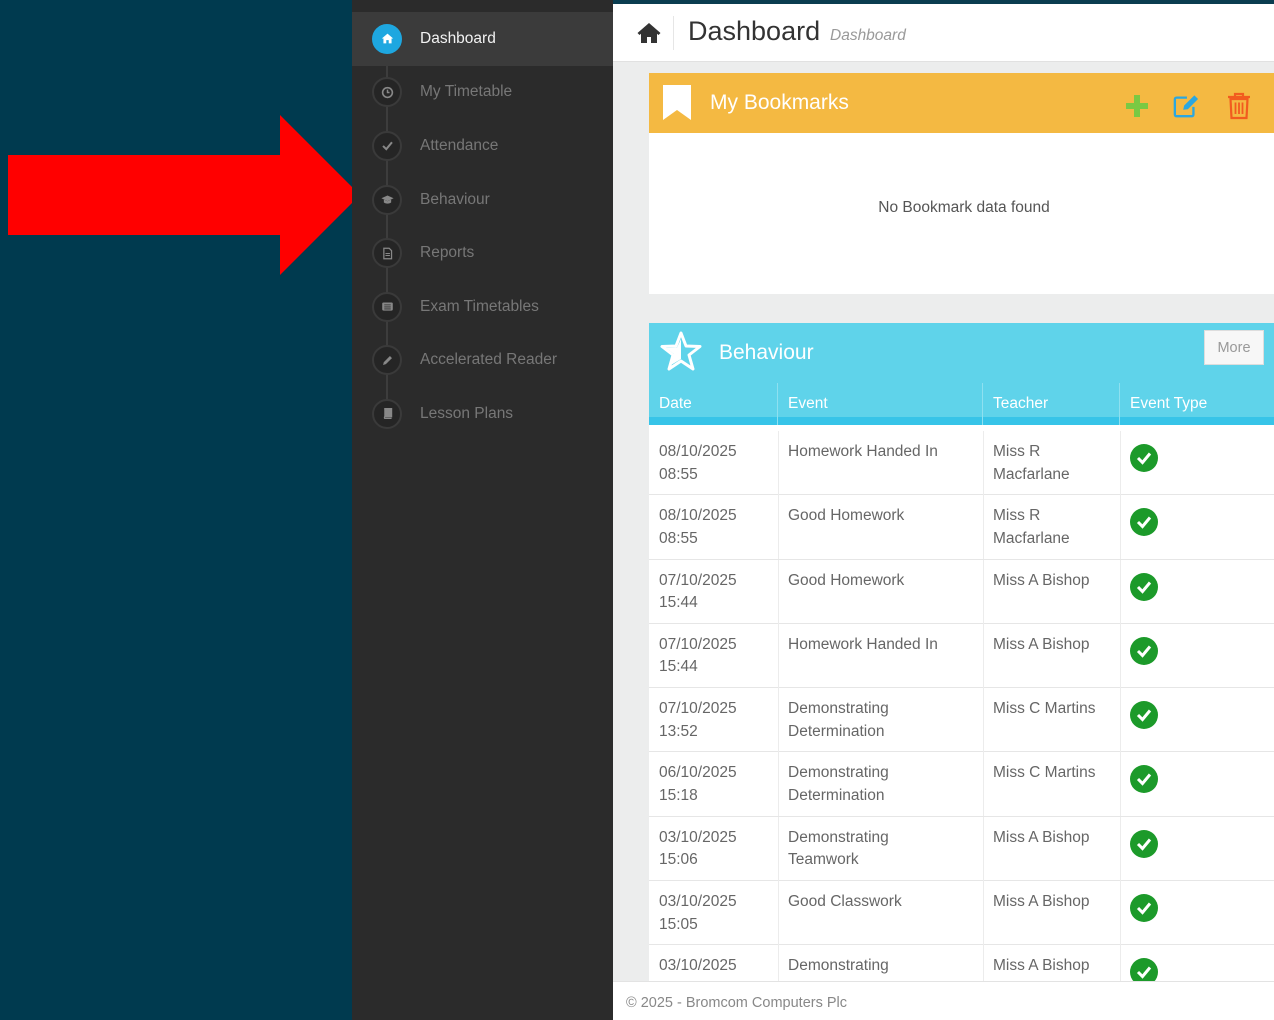 The image size is (1274, 1020). Describe the element at coordinates (1137, 106) in the screenshot. I see `add-bookmark-button` at that location.